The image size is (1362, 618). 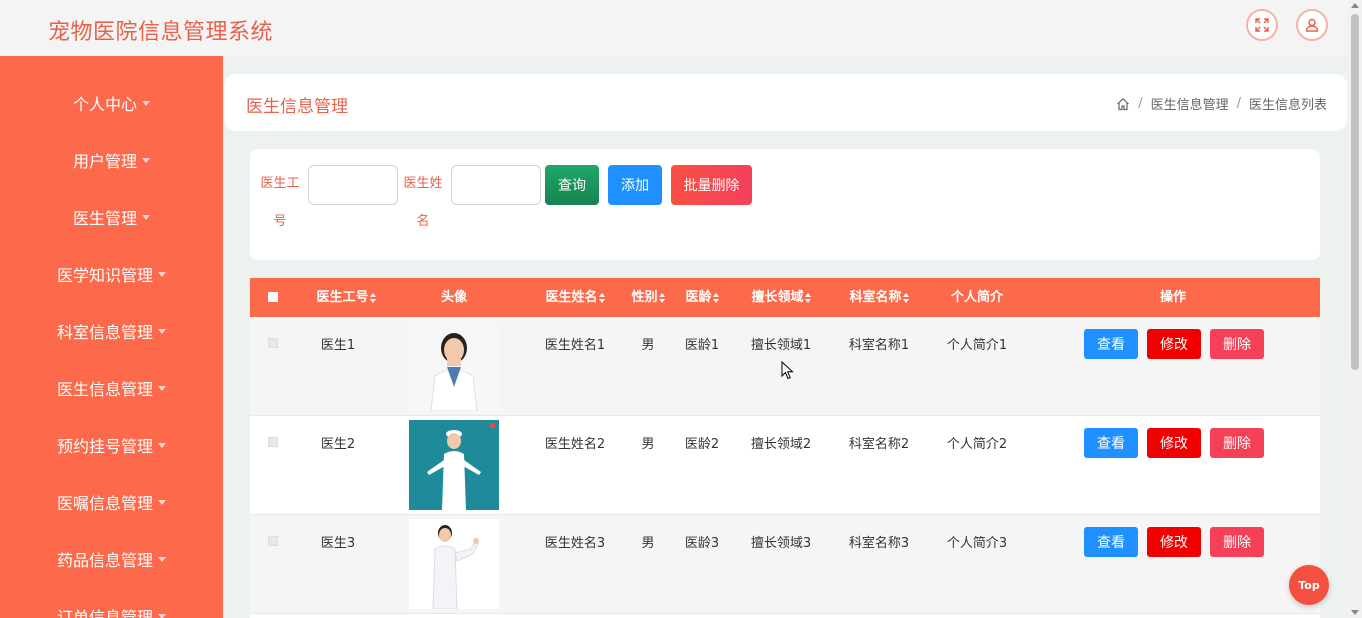 What do you see at coordinates (111, 273) in the screenshot?
I see `sidebar-item-medical-knowledge: 医学知识管理` at bounding box center [111, 273].